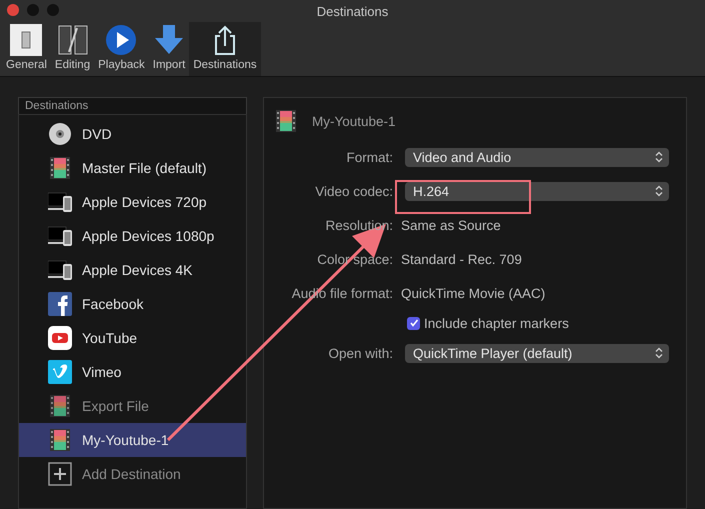  I want to click on switch-icon, so click(26, 40).